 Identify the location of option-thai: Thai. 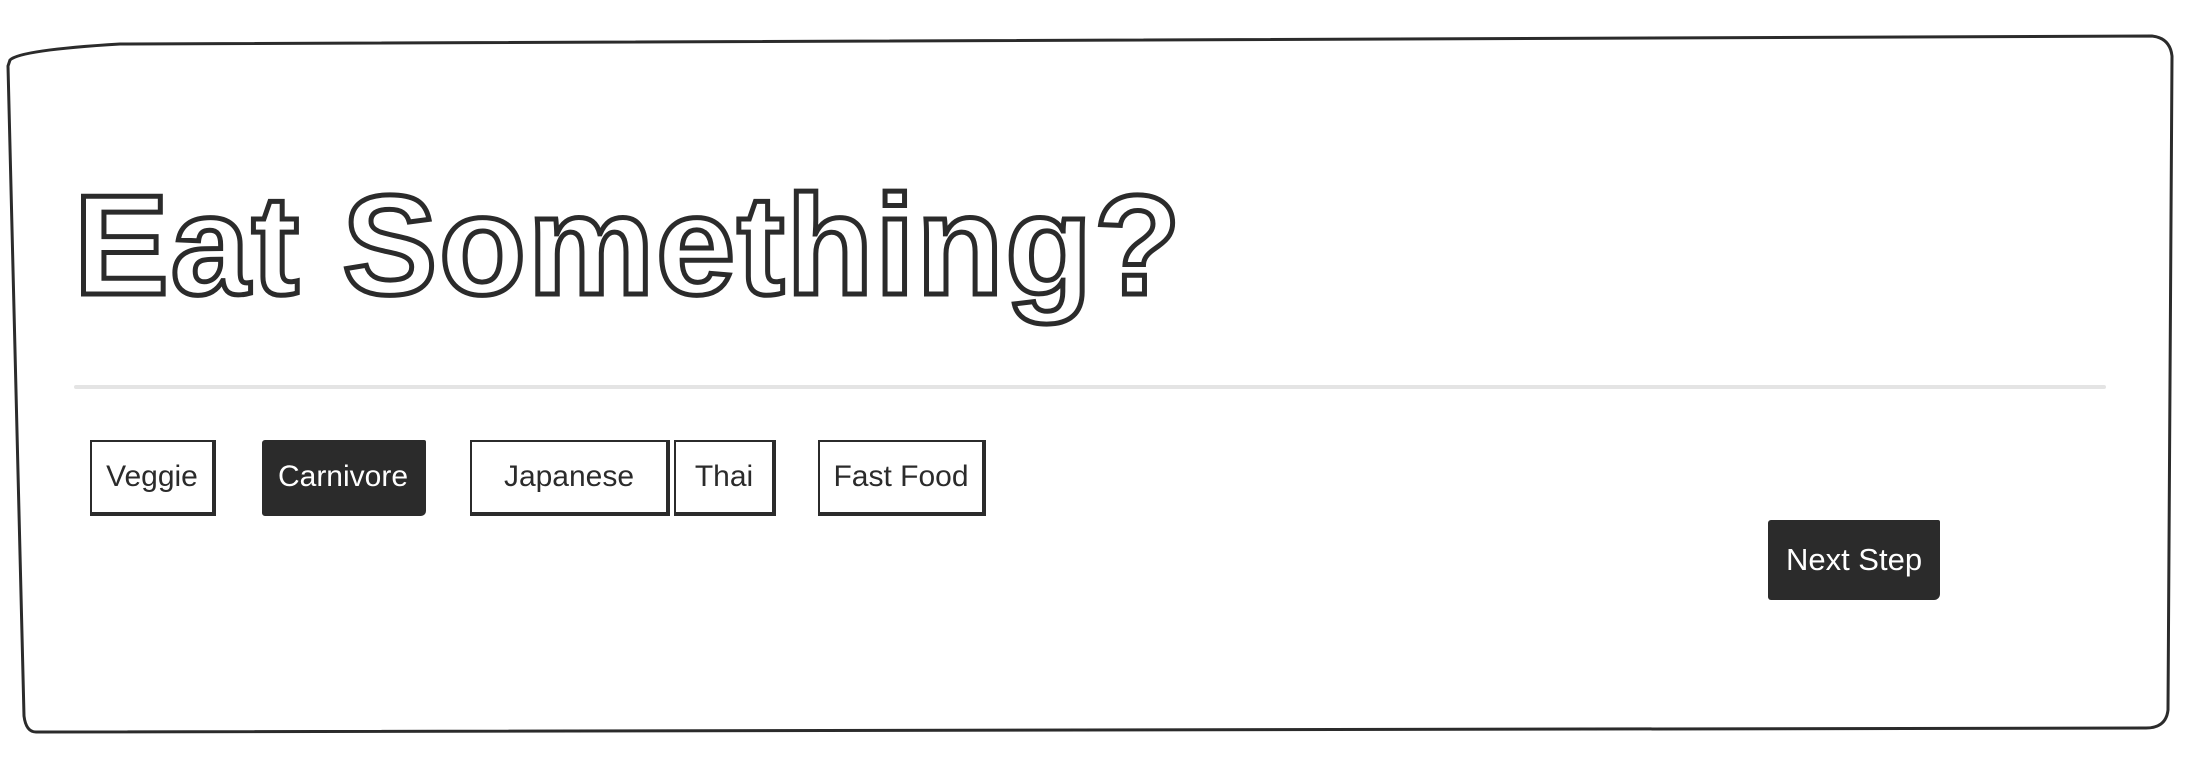
(725, 478).